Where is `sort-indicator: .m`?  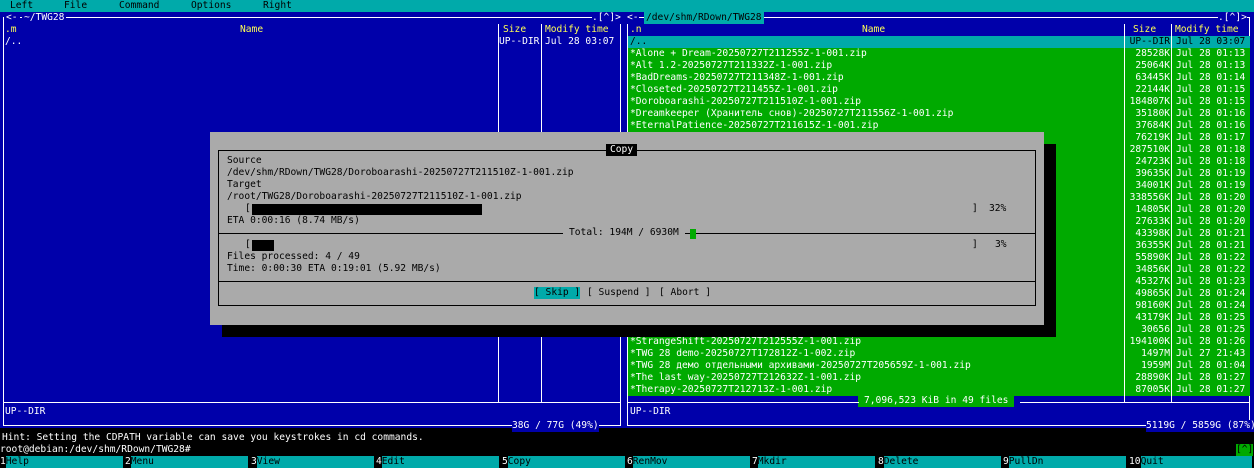
sort-indicator: .m is located at coordinates (11, 30).